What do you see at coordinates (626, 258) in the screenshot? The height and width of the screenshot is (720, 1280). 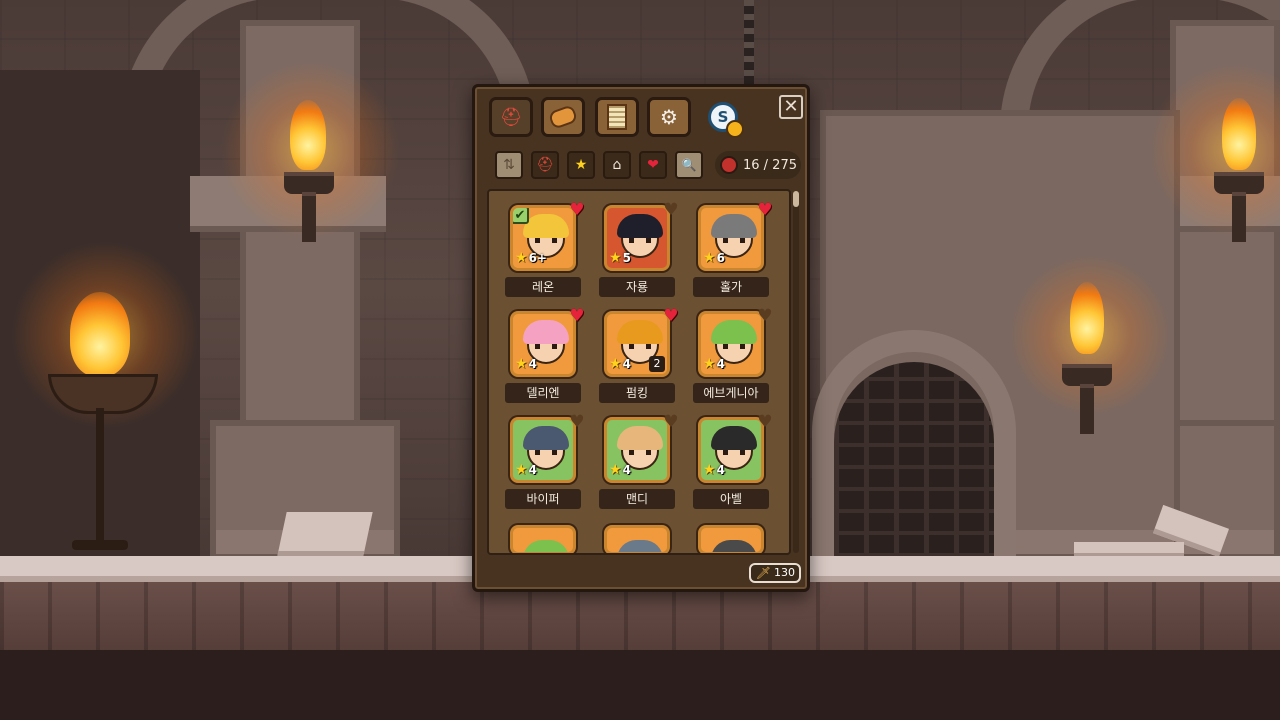 I see `rank-value: 5` at bounding box center [626, 258].